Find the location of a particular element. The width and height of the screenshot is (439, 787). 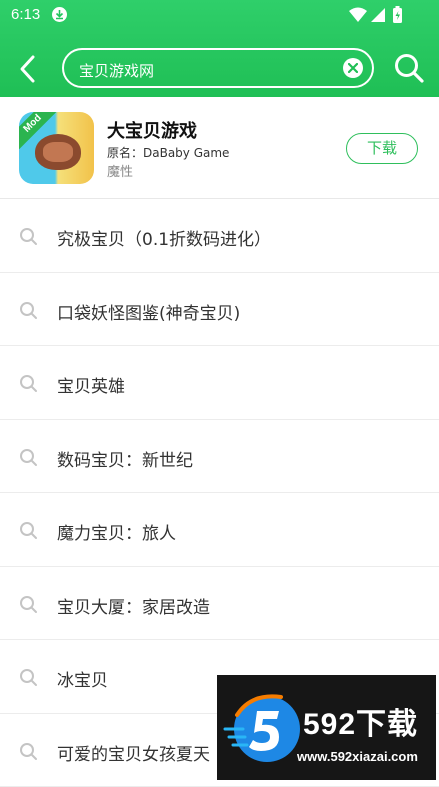

top-app-bar: 6:13 宝贝游戏网 is located at coordinates (219, 48).